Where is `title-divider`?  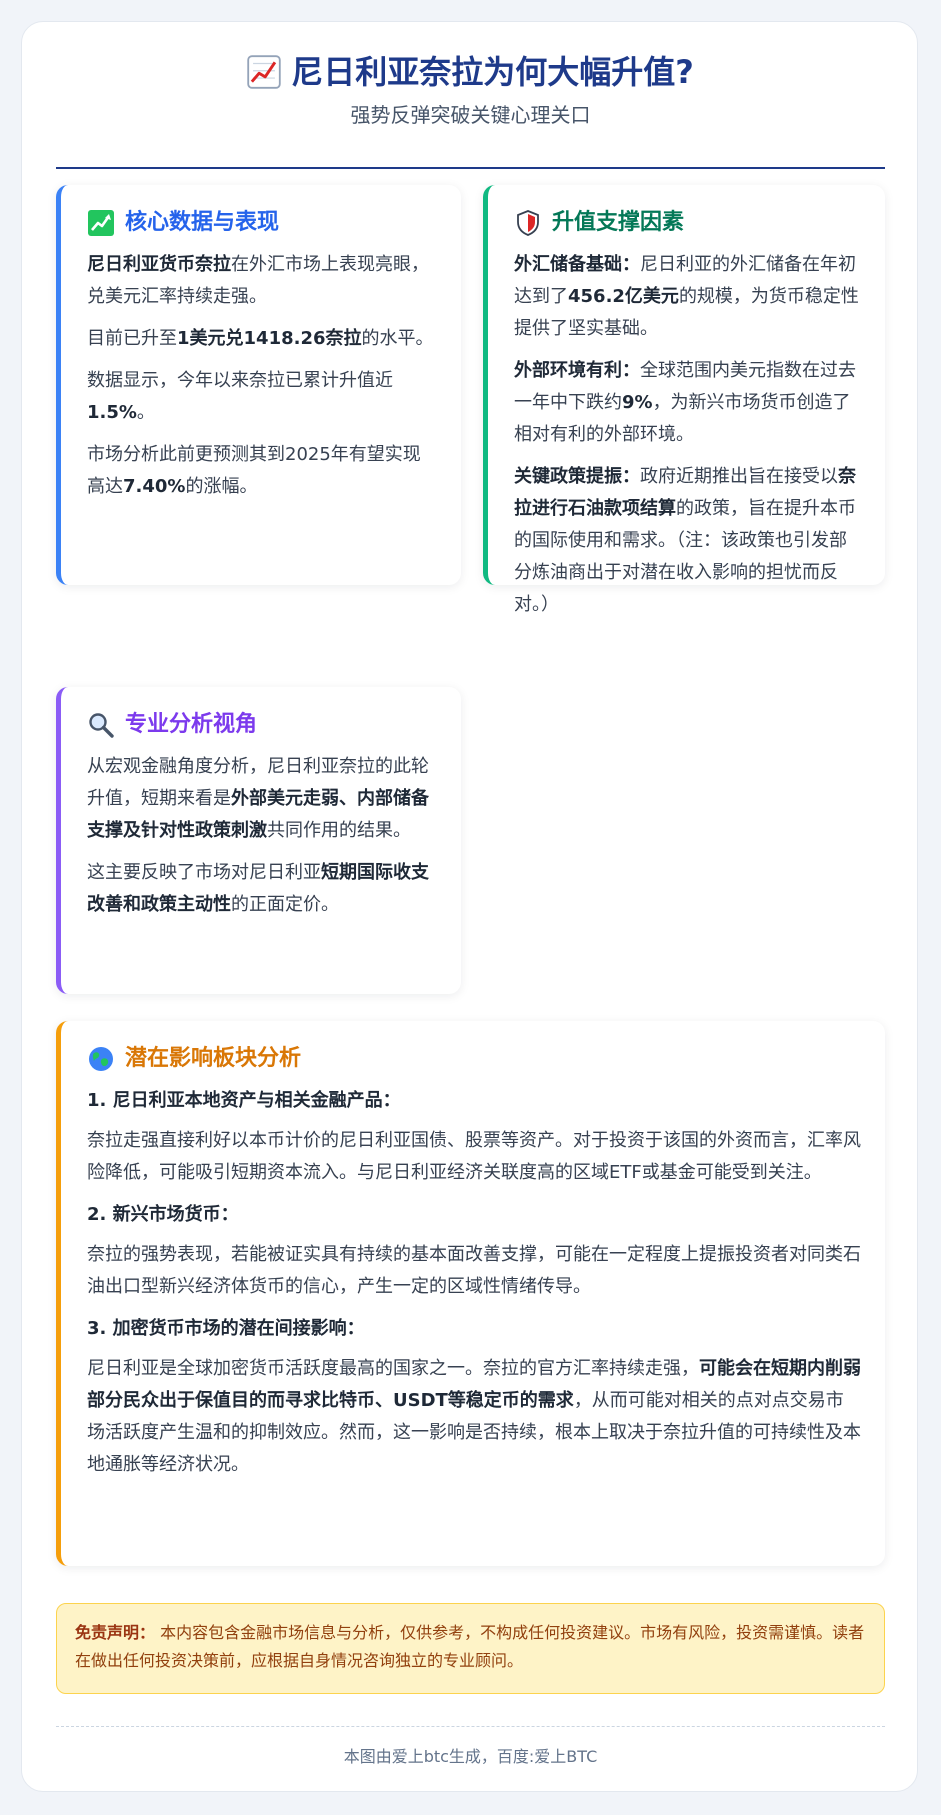 title-divider is located at coordinates (470, 168).